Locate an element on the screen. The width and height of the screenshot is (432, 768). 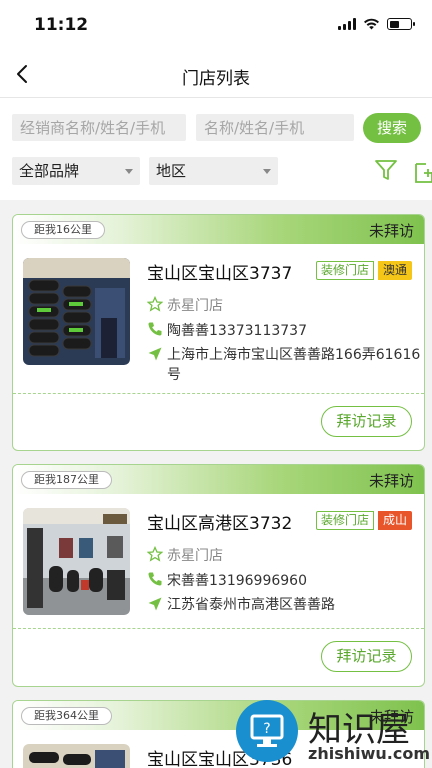
contact-row: 宋善善13196996960 is located at coordinates (227, 580).